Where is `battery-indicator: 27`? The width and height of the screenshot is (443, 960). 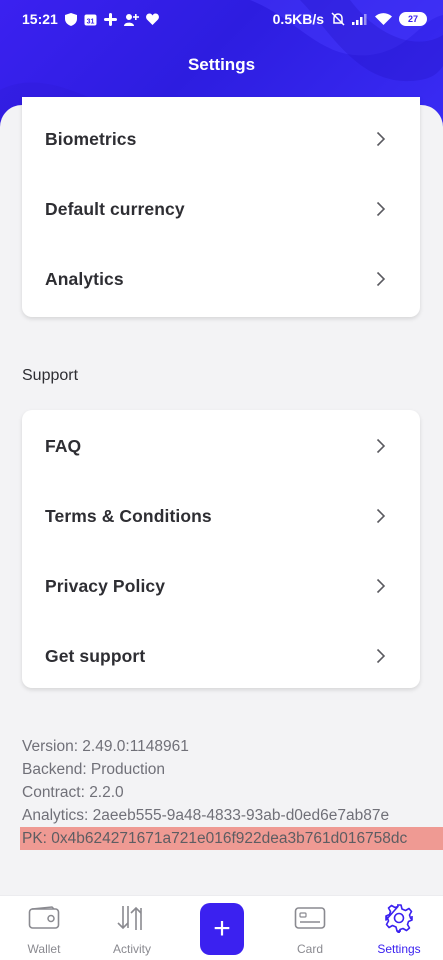
battery-indicator: 27 is located at coordinates (413, 19).